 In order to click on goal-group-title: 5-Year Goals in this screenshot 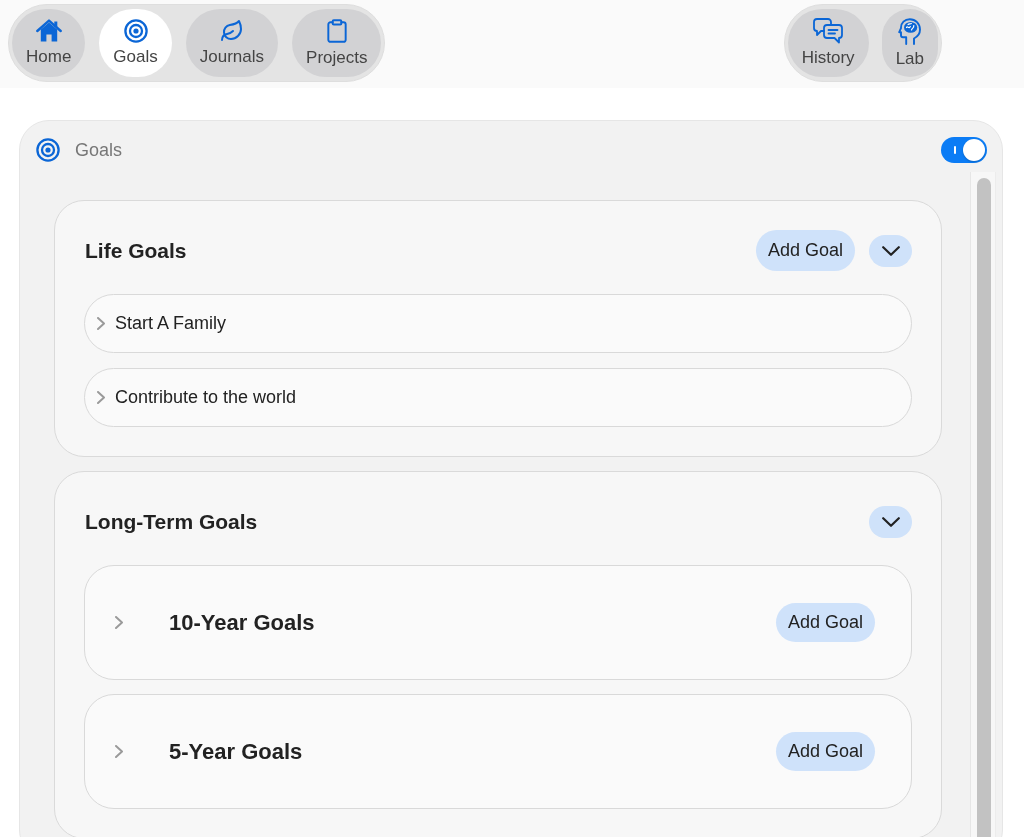, I will do `click(236, 751)`.